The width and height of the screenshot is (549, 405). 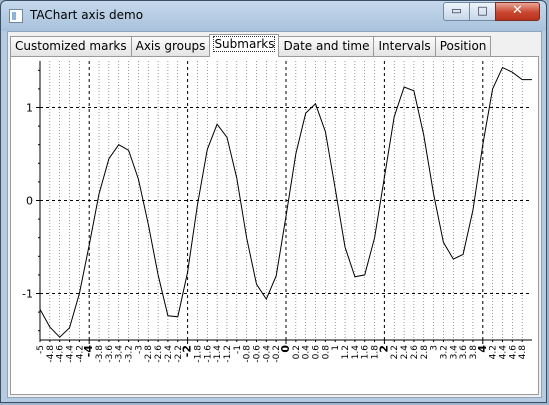 What do you see at coordinates (100, 354) in the screenshot?
I see `x-tick-label: -3.8` at bounding box center [100, 354].